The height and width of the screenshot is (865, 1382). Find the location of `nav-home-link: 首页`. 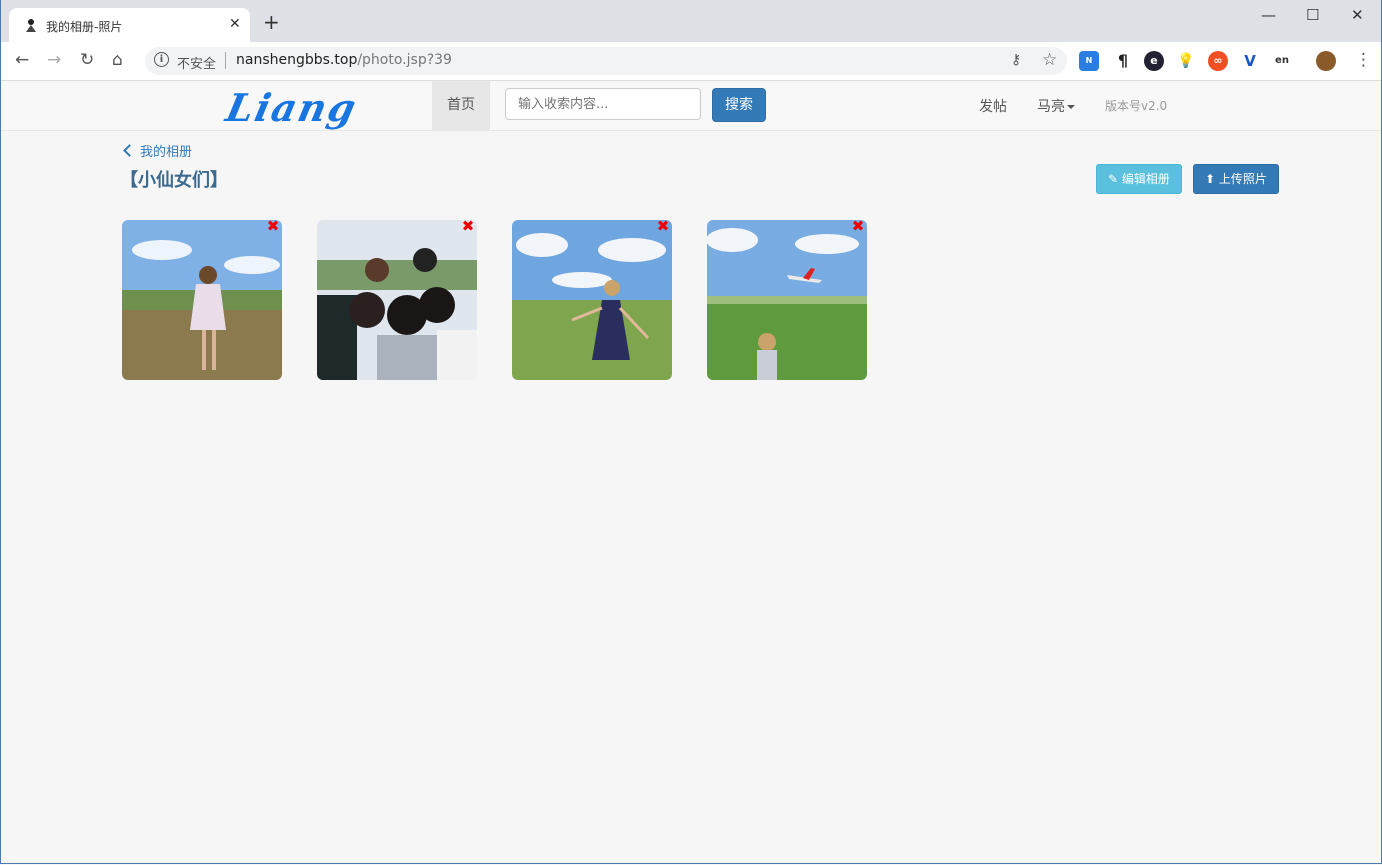

nav-home-link: 首页 is located at coordinates (461, 105).